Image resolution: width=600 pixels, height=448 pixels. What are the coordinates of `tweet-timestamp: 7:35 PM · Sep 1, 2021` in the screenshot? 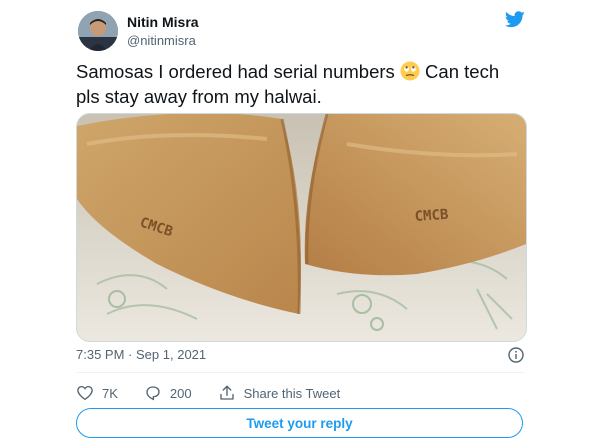 It's located at (141, 354).